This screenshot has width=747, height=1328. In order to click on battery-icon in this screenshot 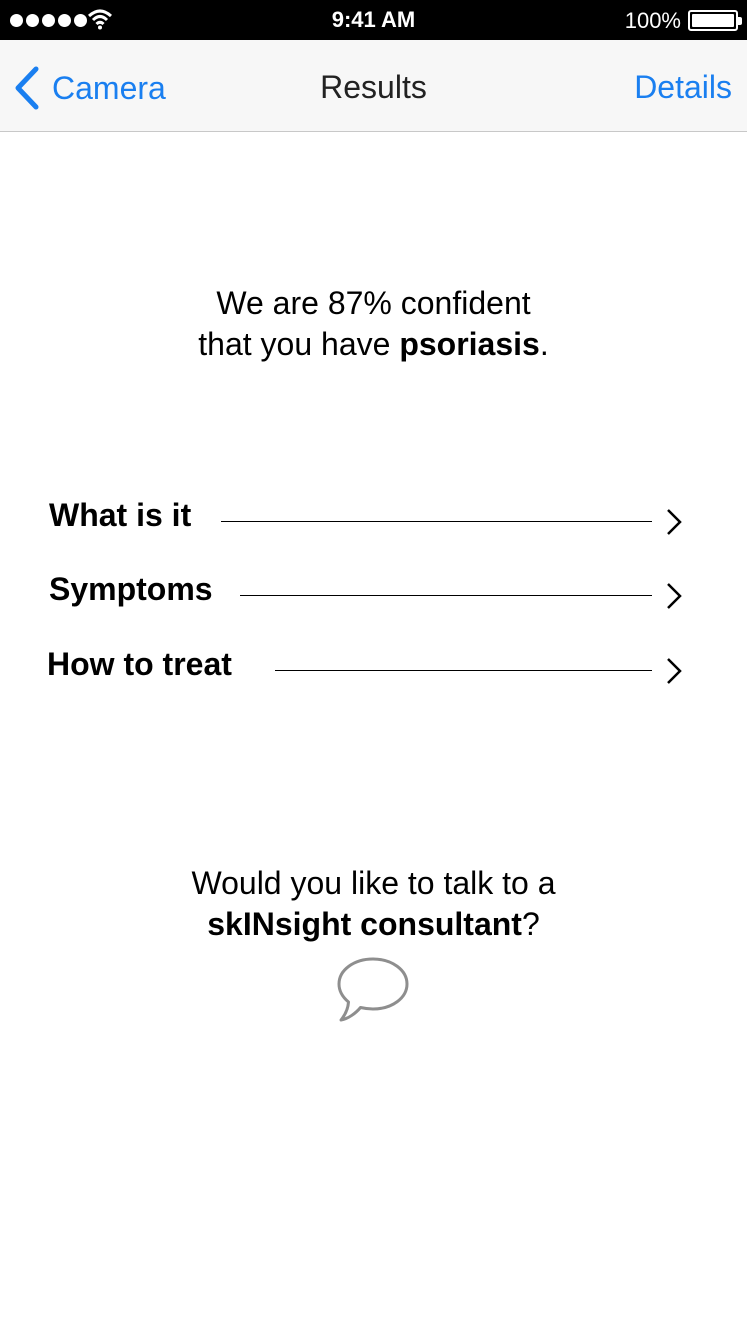, I will do `click(715, 20)`.